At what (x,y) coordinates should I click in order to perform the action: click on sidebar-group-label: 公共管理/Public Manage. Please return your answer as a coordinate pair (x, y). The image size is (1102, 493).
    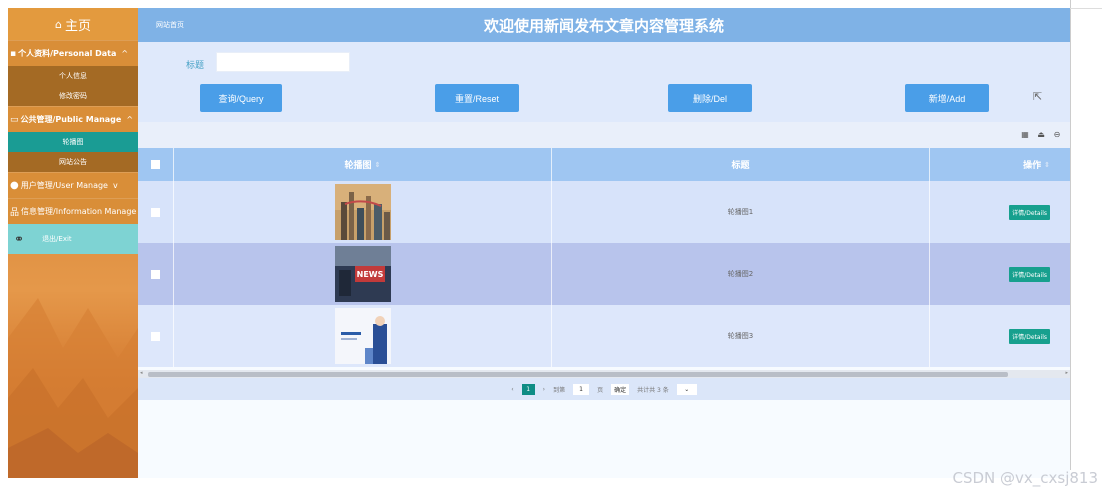
    Looking at the image, I should click on (71, 119).